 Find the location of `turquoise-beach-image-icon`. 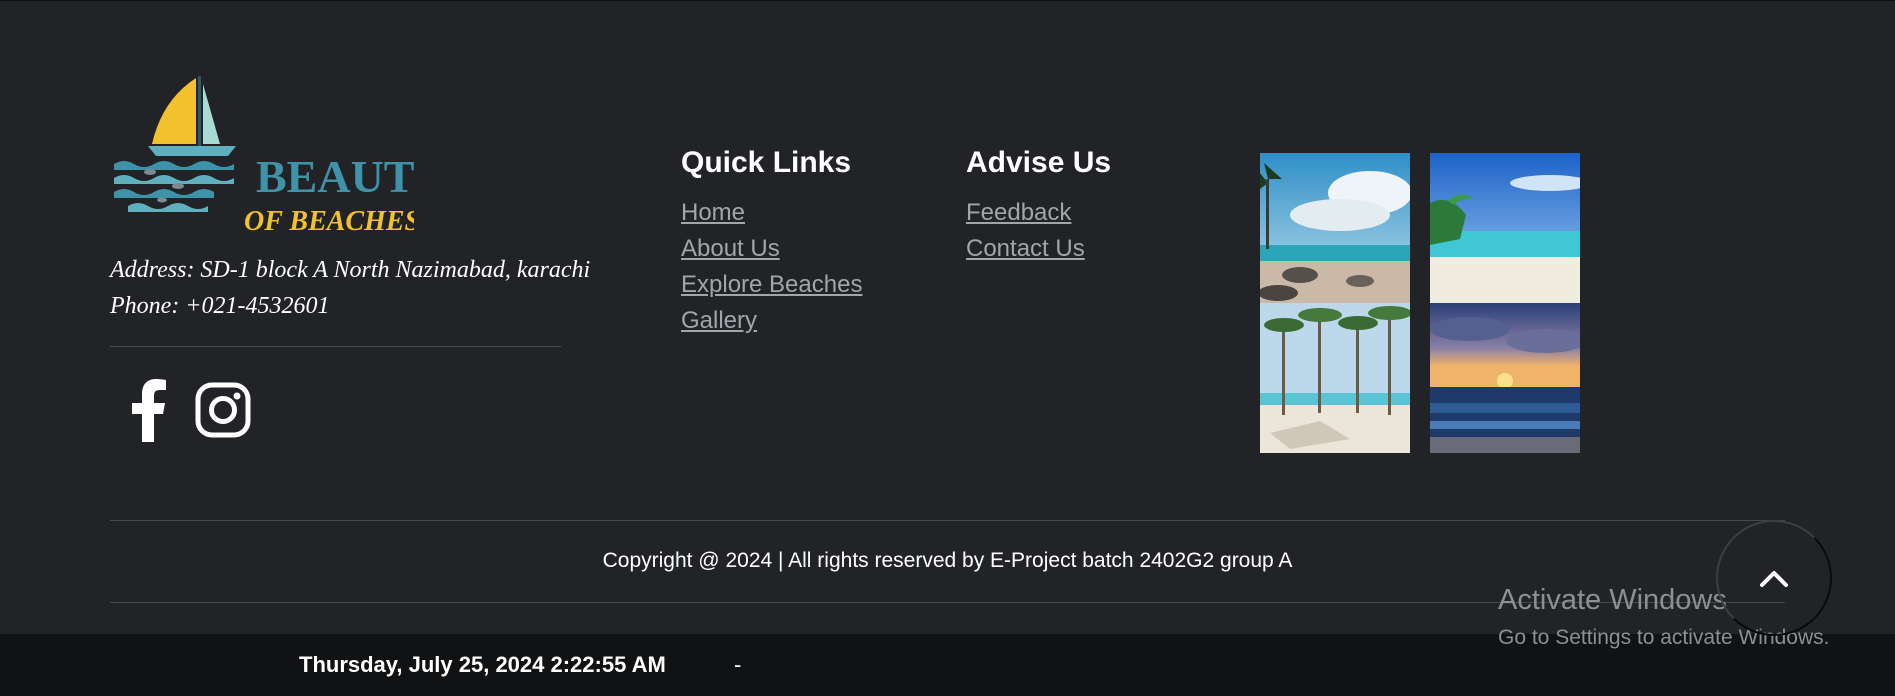

turquoise-beach-image-icon is located at coordinates (1505, 228).